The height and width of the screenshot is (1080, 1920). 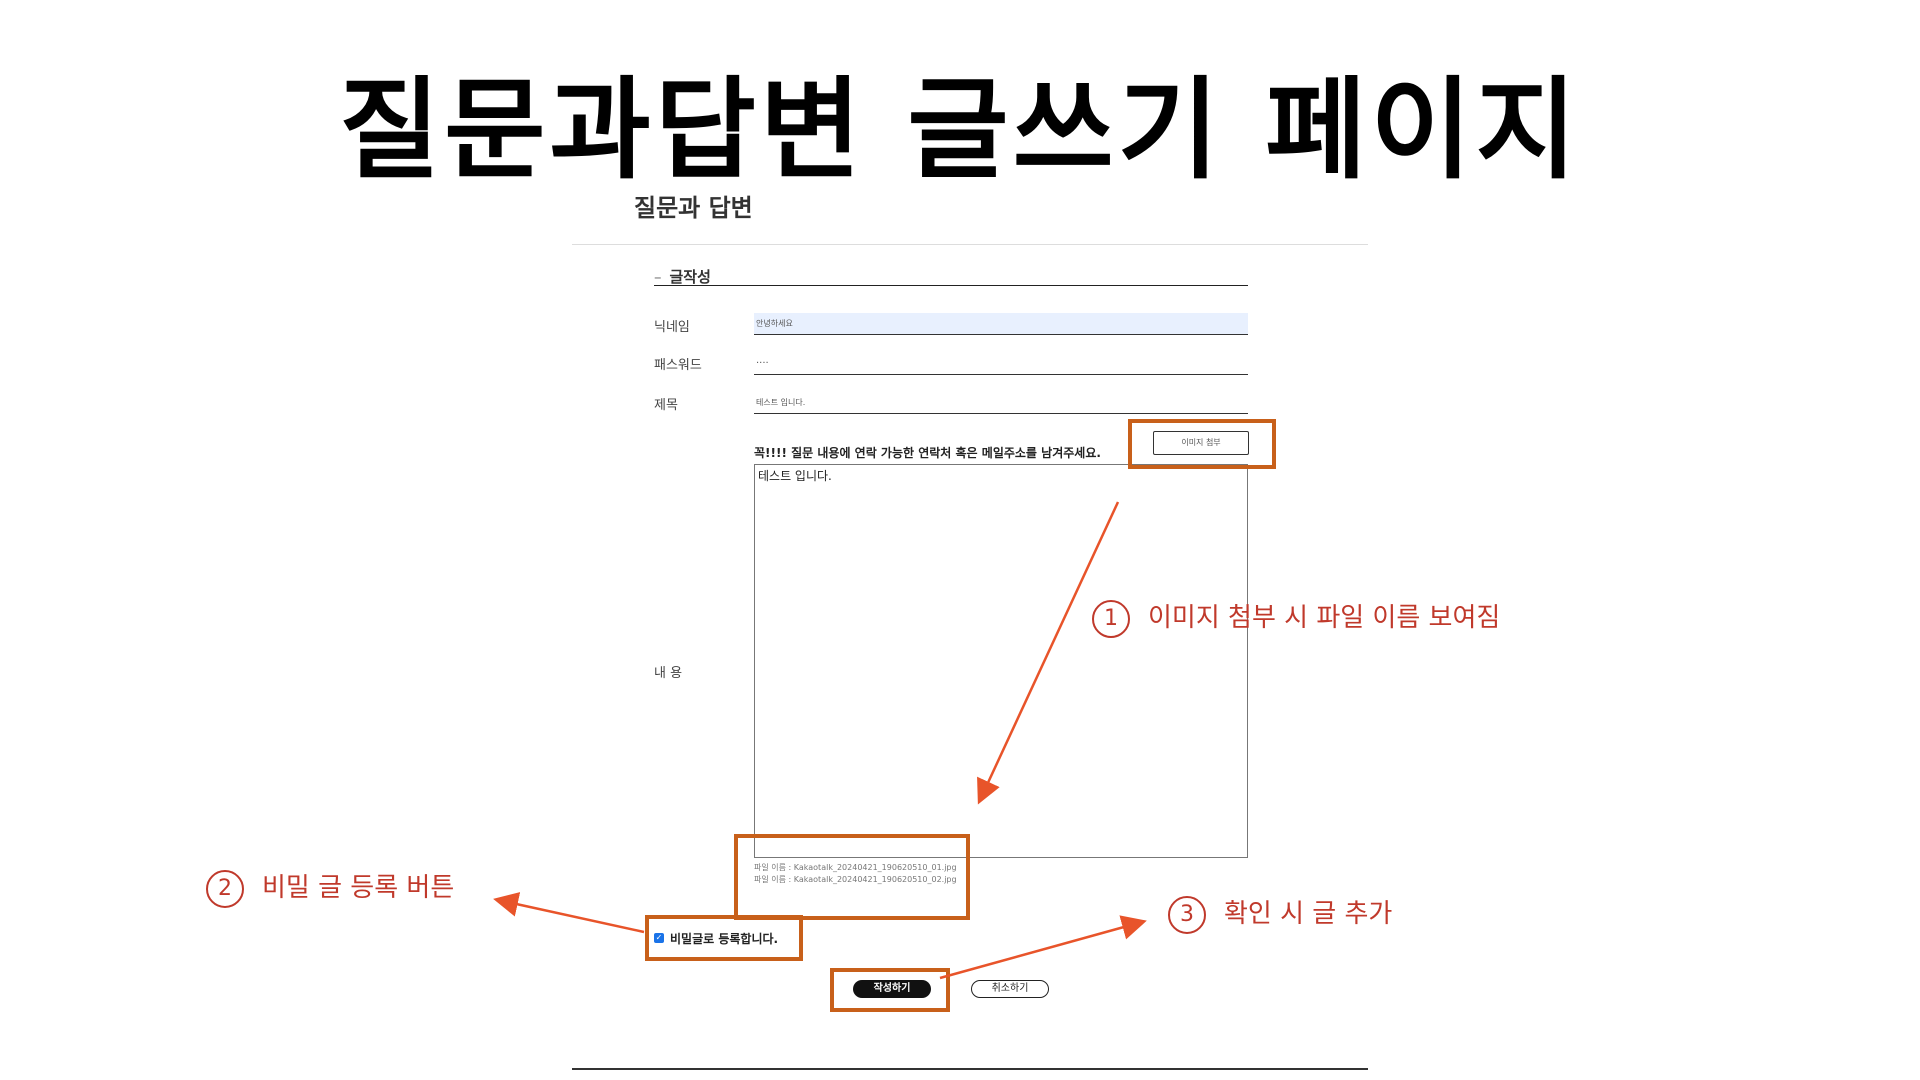 I want to click on annotation-text: 확인 시 글 추가, so click(x=1308, y=914).